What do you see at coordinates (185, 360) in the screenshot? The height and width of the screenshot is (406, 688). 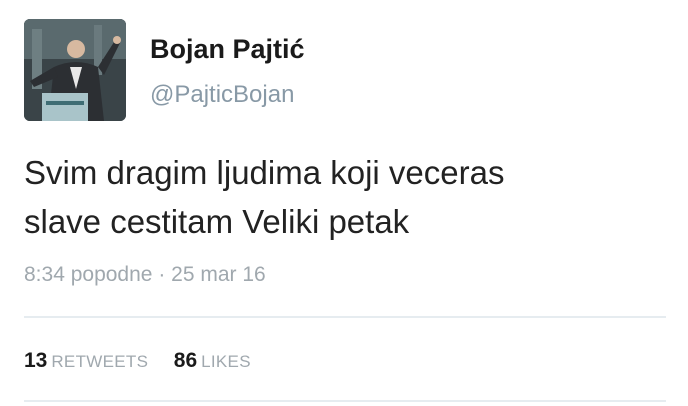 I see `likes-count: 86` at bounding box center [185, 360].